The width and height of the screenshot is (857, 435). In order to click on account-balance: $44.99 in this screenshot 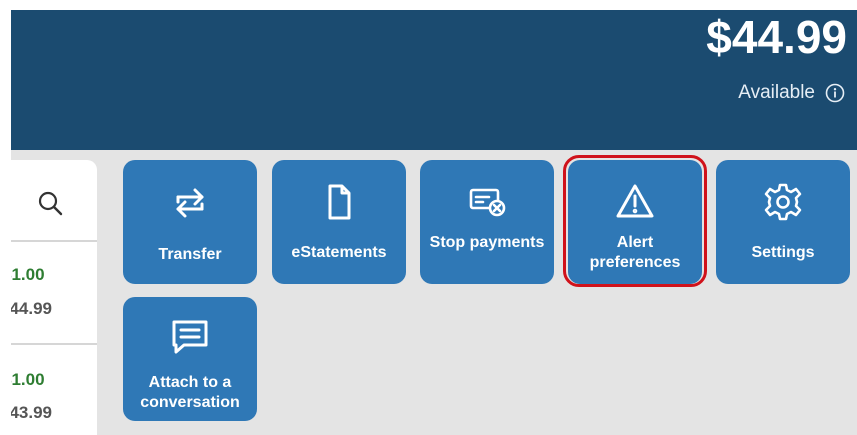, I will do `click(776, 37)`.